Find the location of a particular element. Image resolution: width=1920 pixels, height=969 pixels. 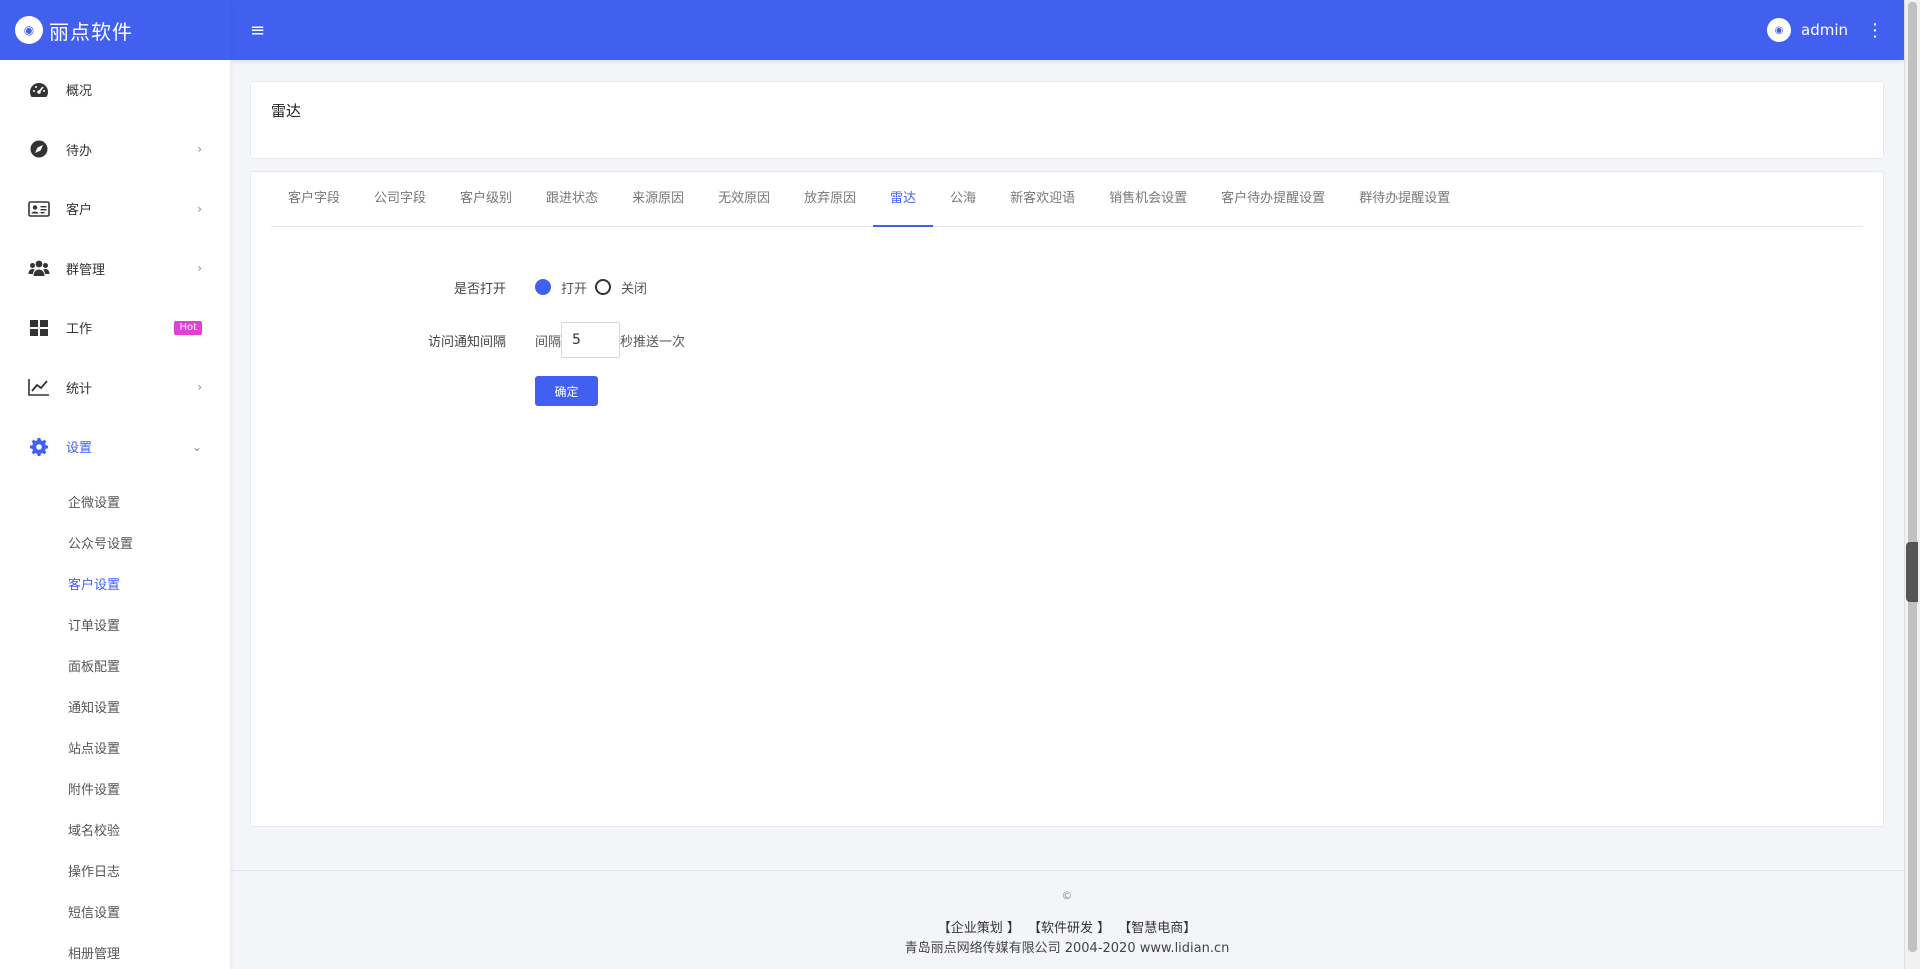

subnav-item: 面板配置 is located at coordinates (115, 665).